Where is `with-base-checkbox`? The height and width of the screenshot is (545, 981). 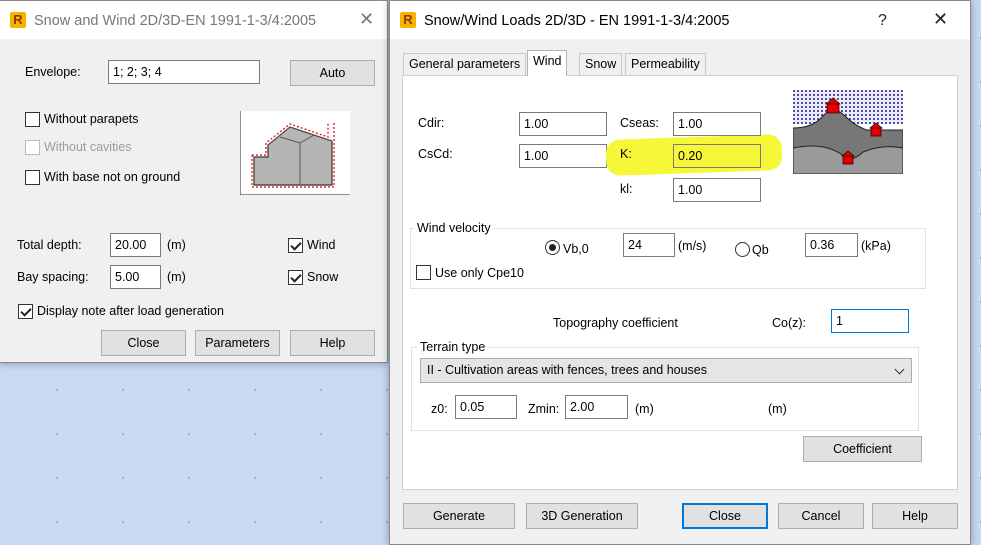
with-base-checkbox is located at coordinates (32, 177).